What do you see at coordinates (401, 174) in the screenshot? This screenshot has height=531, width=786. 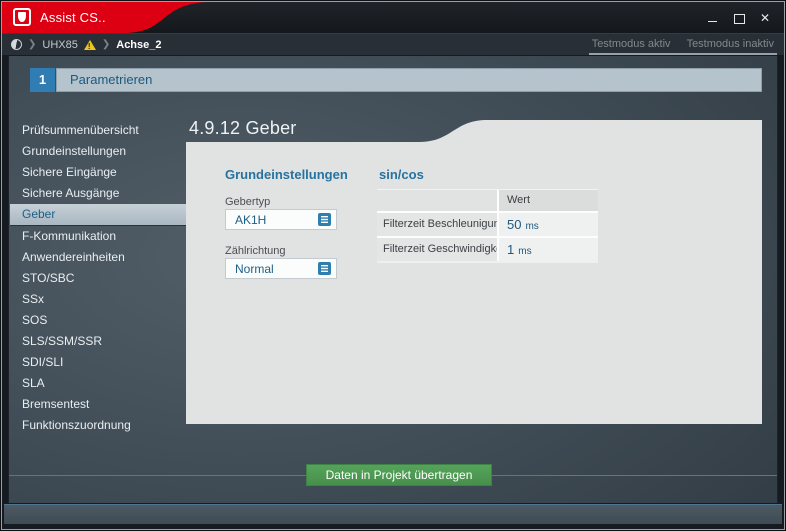 I see `section-sincos-title: sin/cos` at bounding box center [401, 174].